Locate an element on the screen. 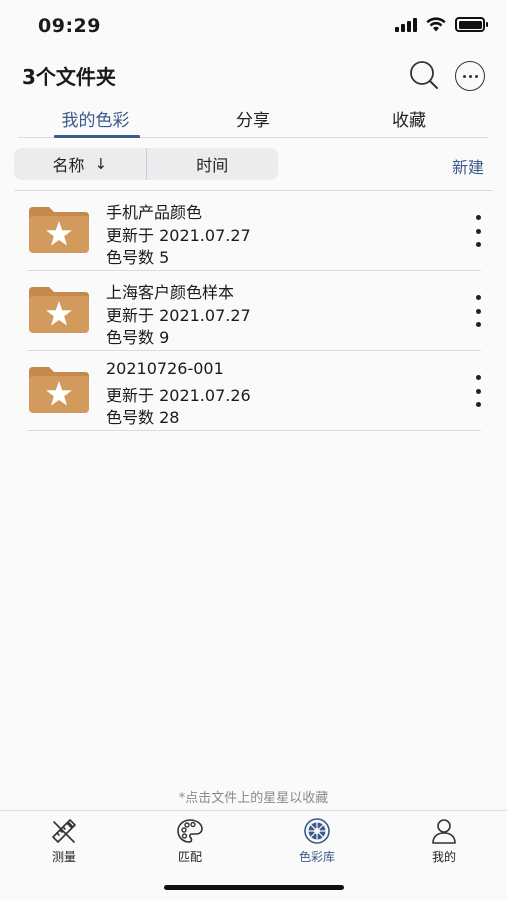 This screenshot has width=507, height=900. sort-segmented-control: 名称 ↓ 时间 is located at coordinates (146, 164).